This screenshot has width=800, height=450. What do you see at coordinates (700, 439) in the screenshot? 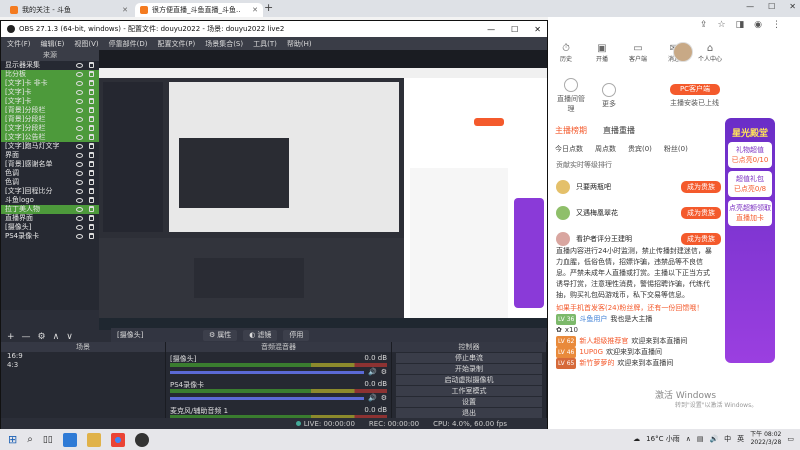
I see `network-icon: ▤` at bounding box center [700, 439].